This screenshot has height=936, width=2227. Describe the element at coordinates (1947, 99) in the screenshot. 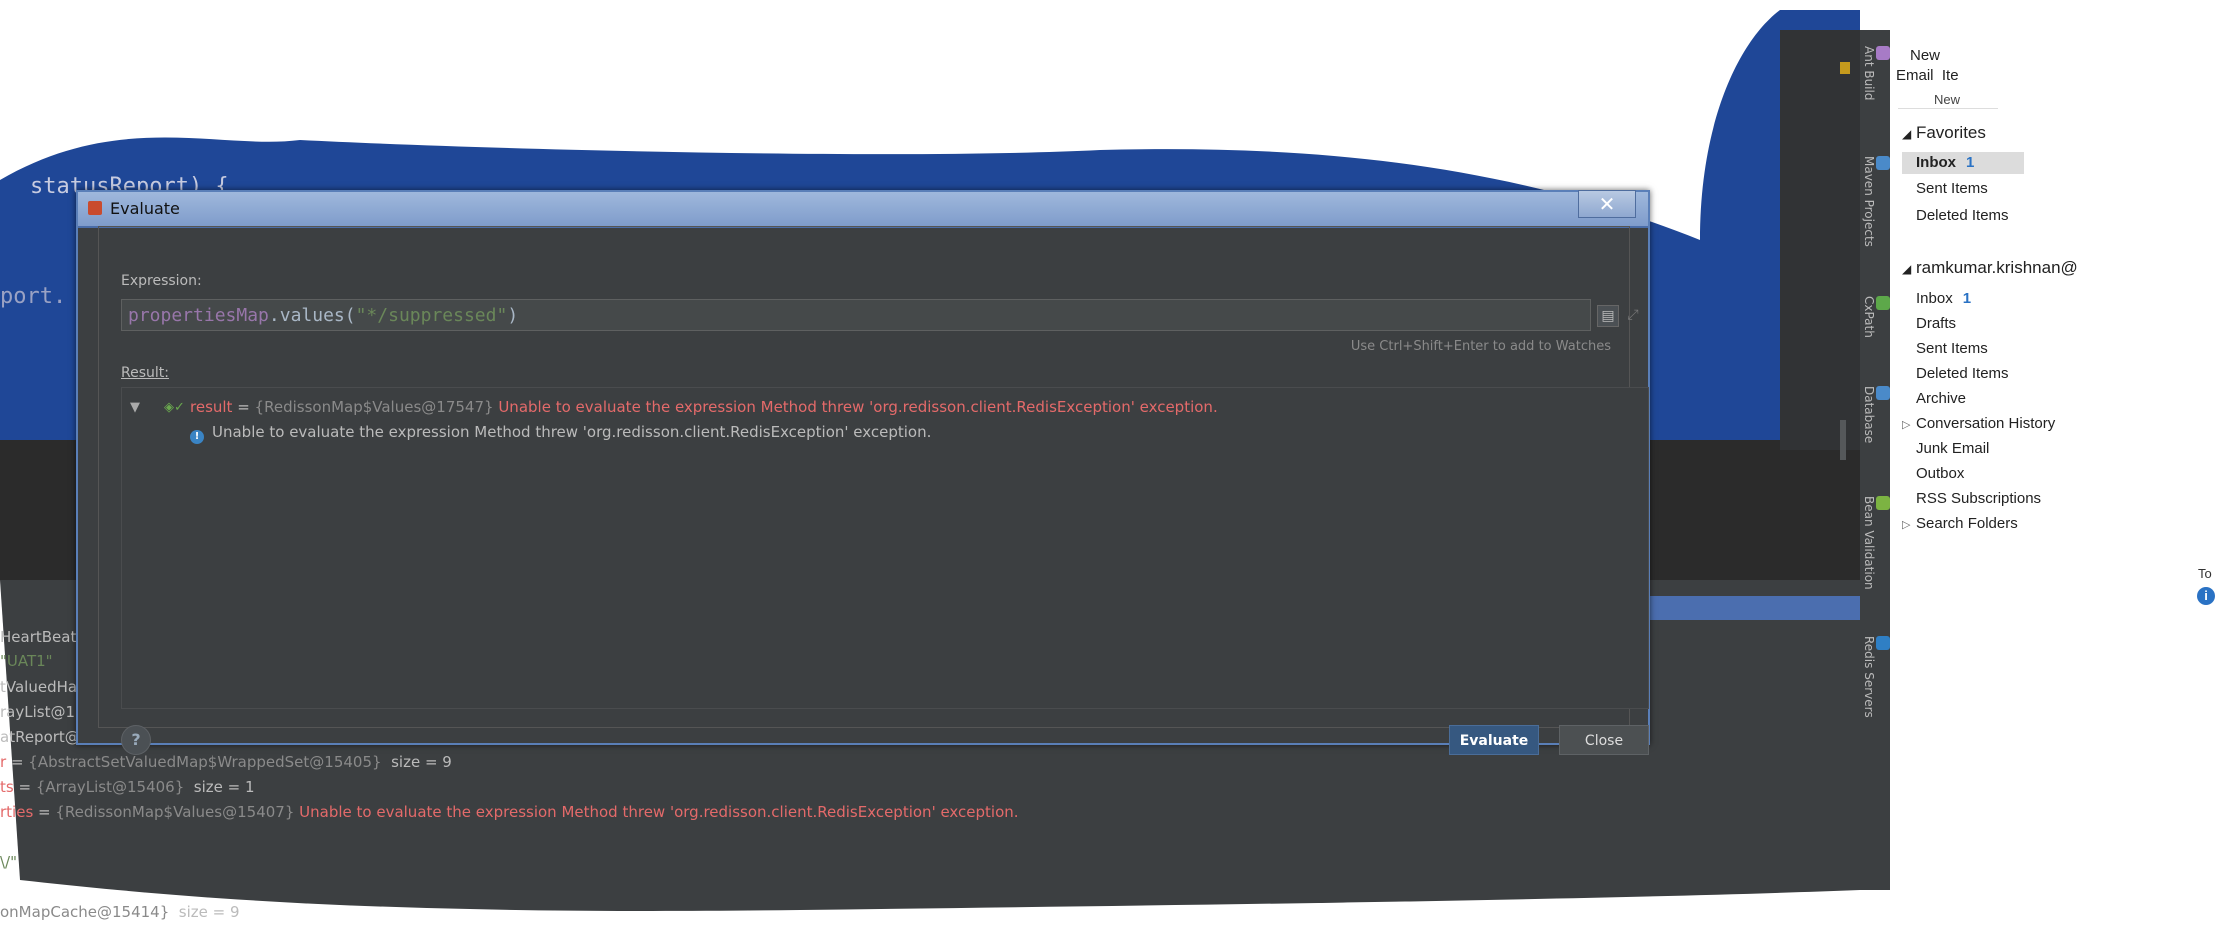

I see `new-group-caption: New` at that location.